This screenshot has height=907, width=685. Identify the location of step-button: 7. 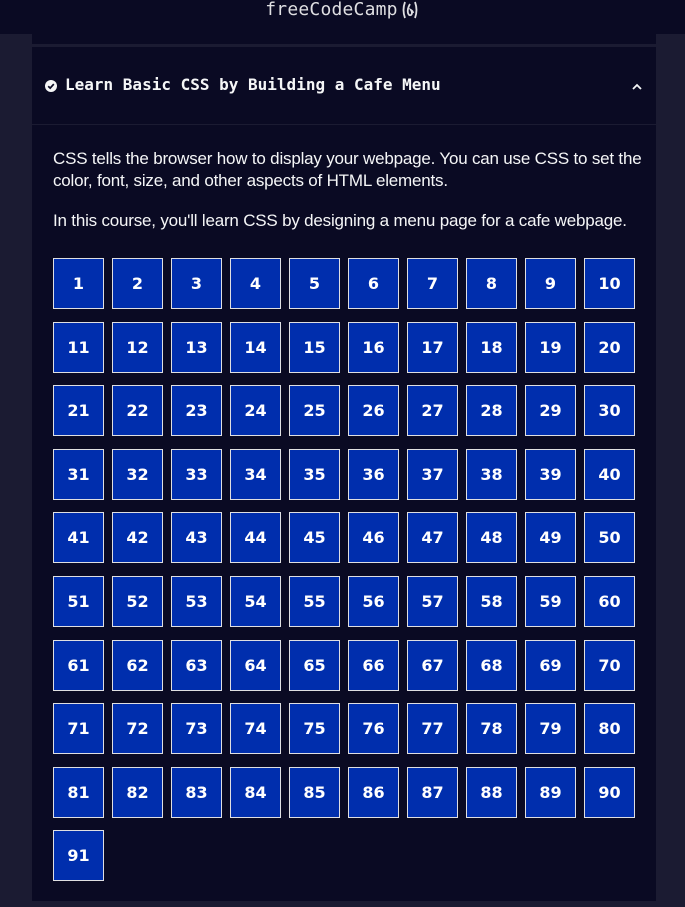
(432, 283).